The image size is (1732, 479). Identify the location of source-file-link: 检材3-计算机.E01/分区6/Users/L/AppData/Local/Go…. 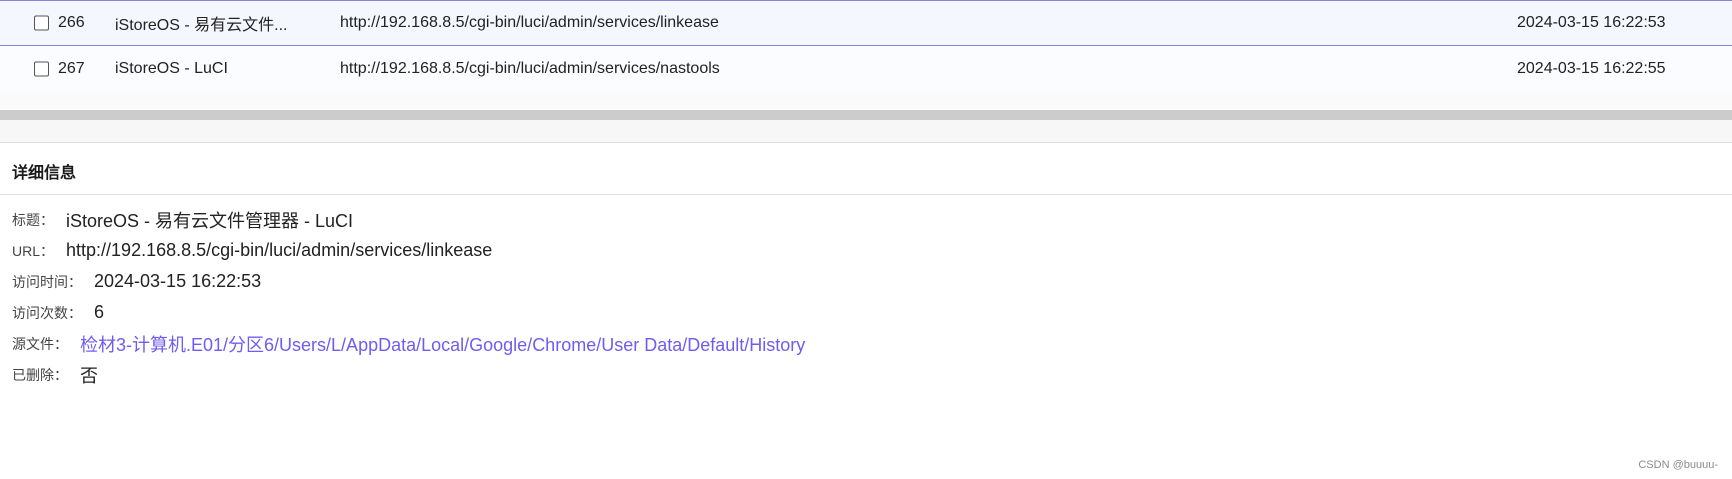
(442, 344).